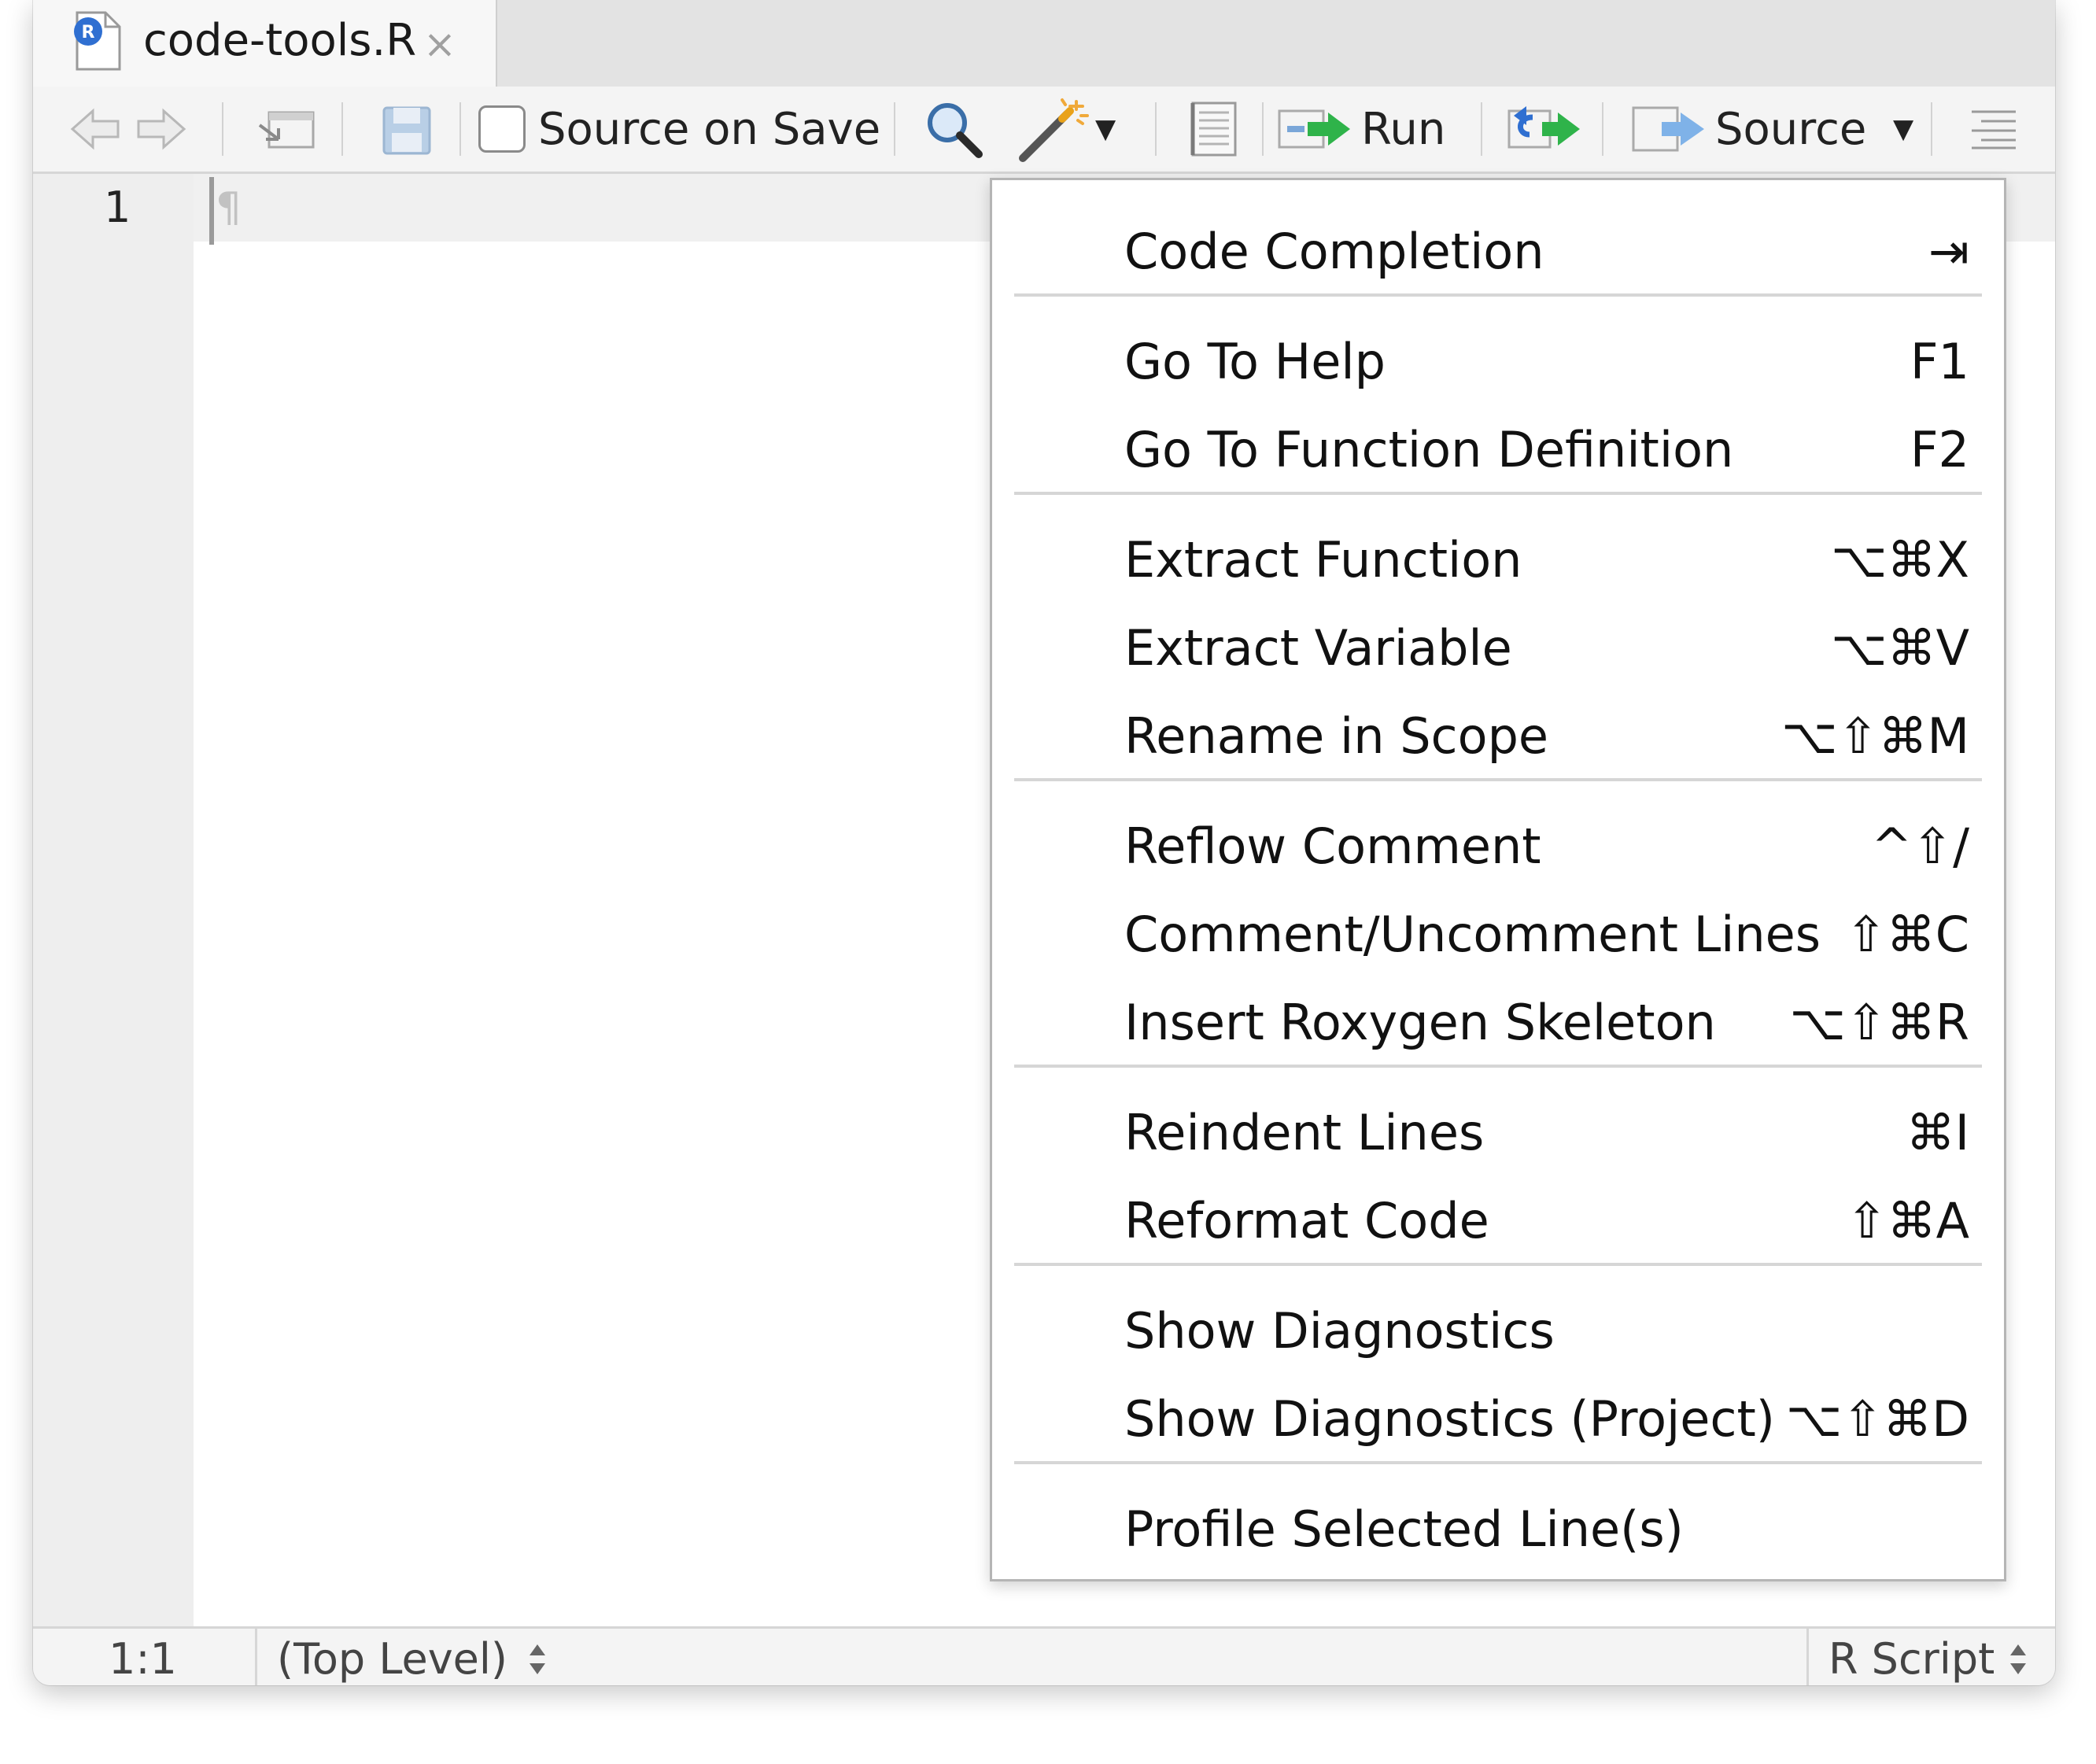  I want to click on save-icon, so click(407, 130).